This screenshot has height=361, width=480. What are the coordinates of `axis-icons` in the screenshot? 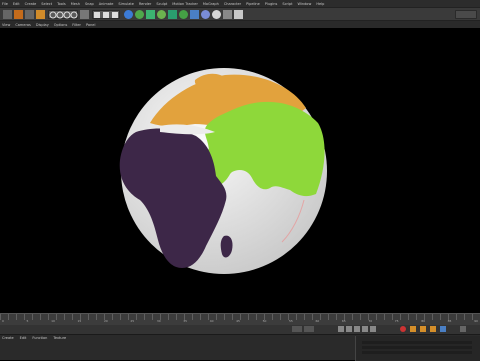 It's located at (63, 15).